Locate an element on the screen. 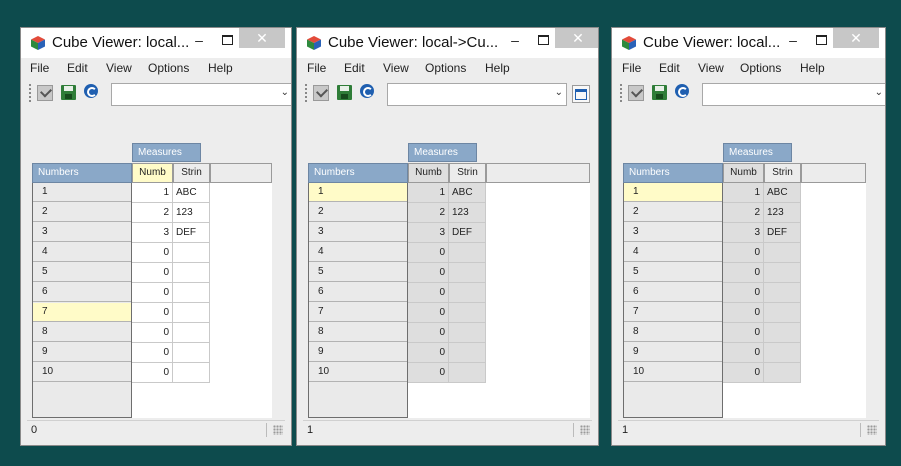  row-header: 5 is located at coordinates (82, 272).